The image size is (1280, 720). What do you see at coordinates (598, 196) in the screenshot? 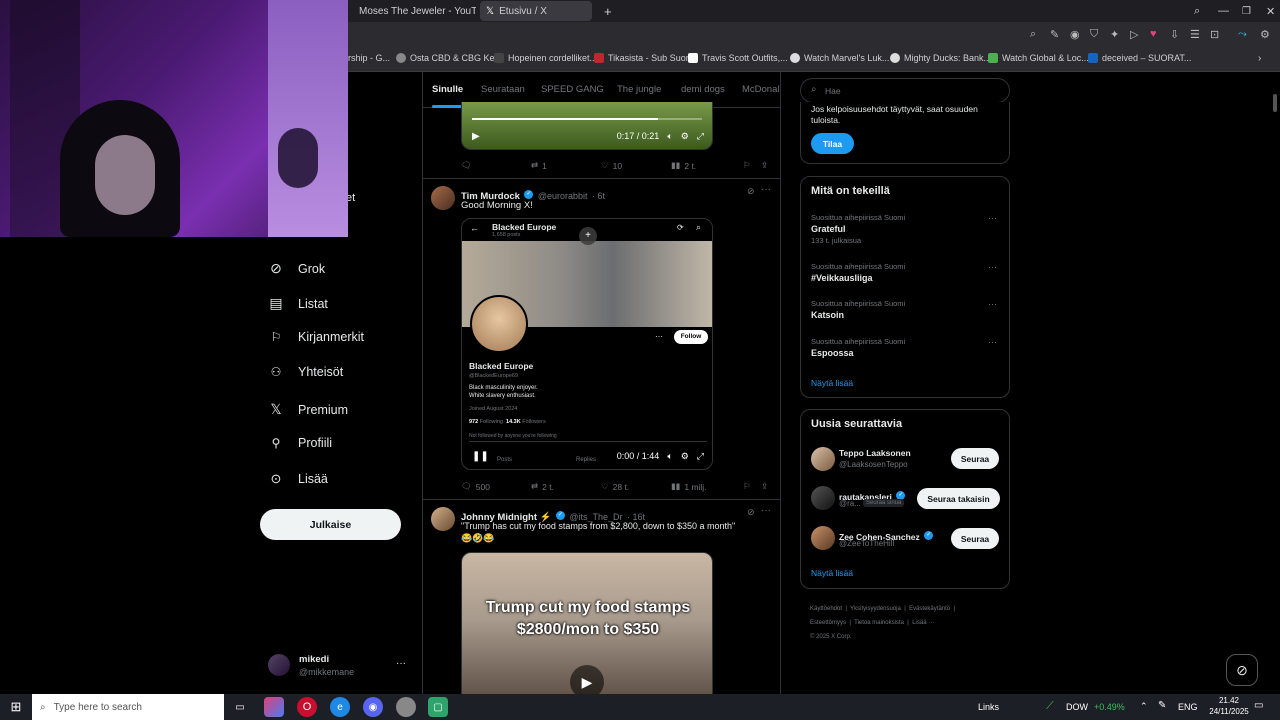
I see `tweet-time: · 6t` at bounding box center [598, 196].